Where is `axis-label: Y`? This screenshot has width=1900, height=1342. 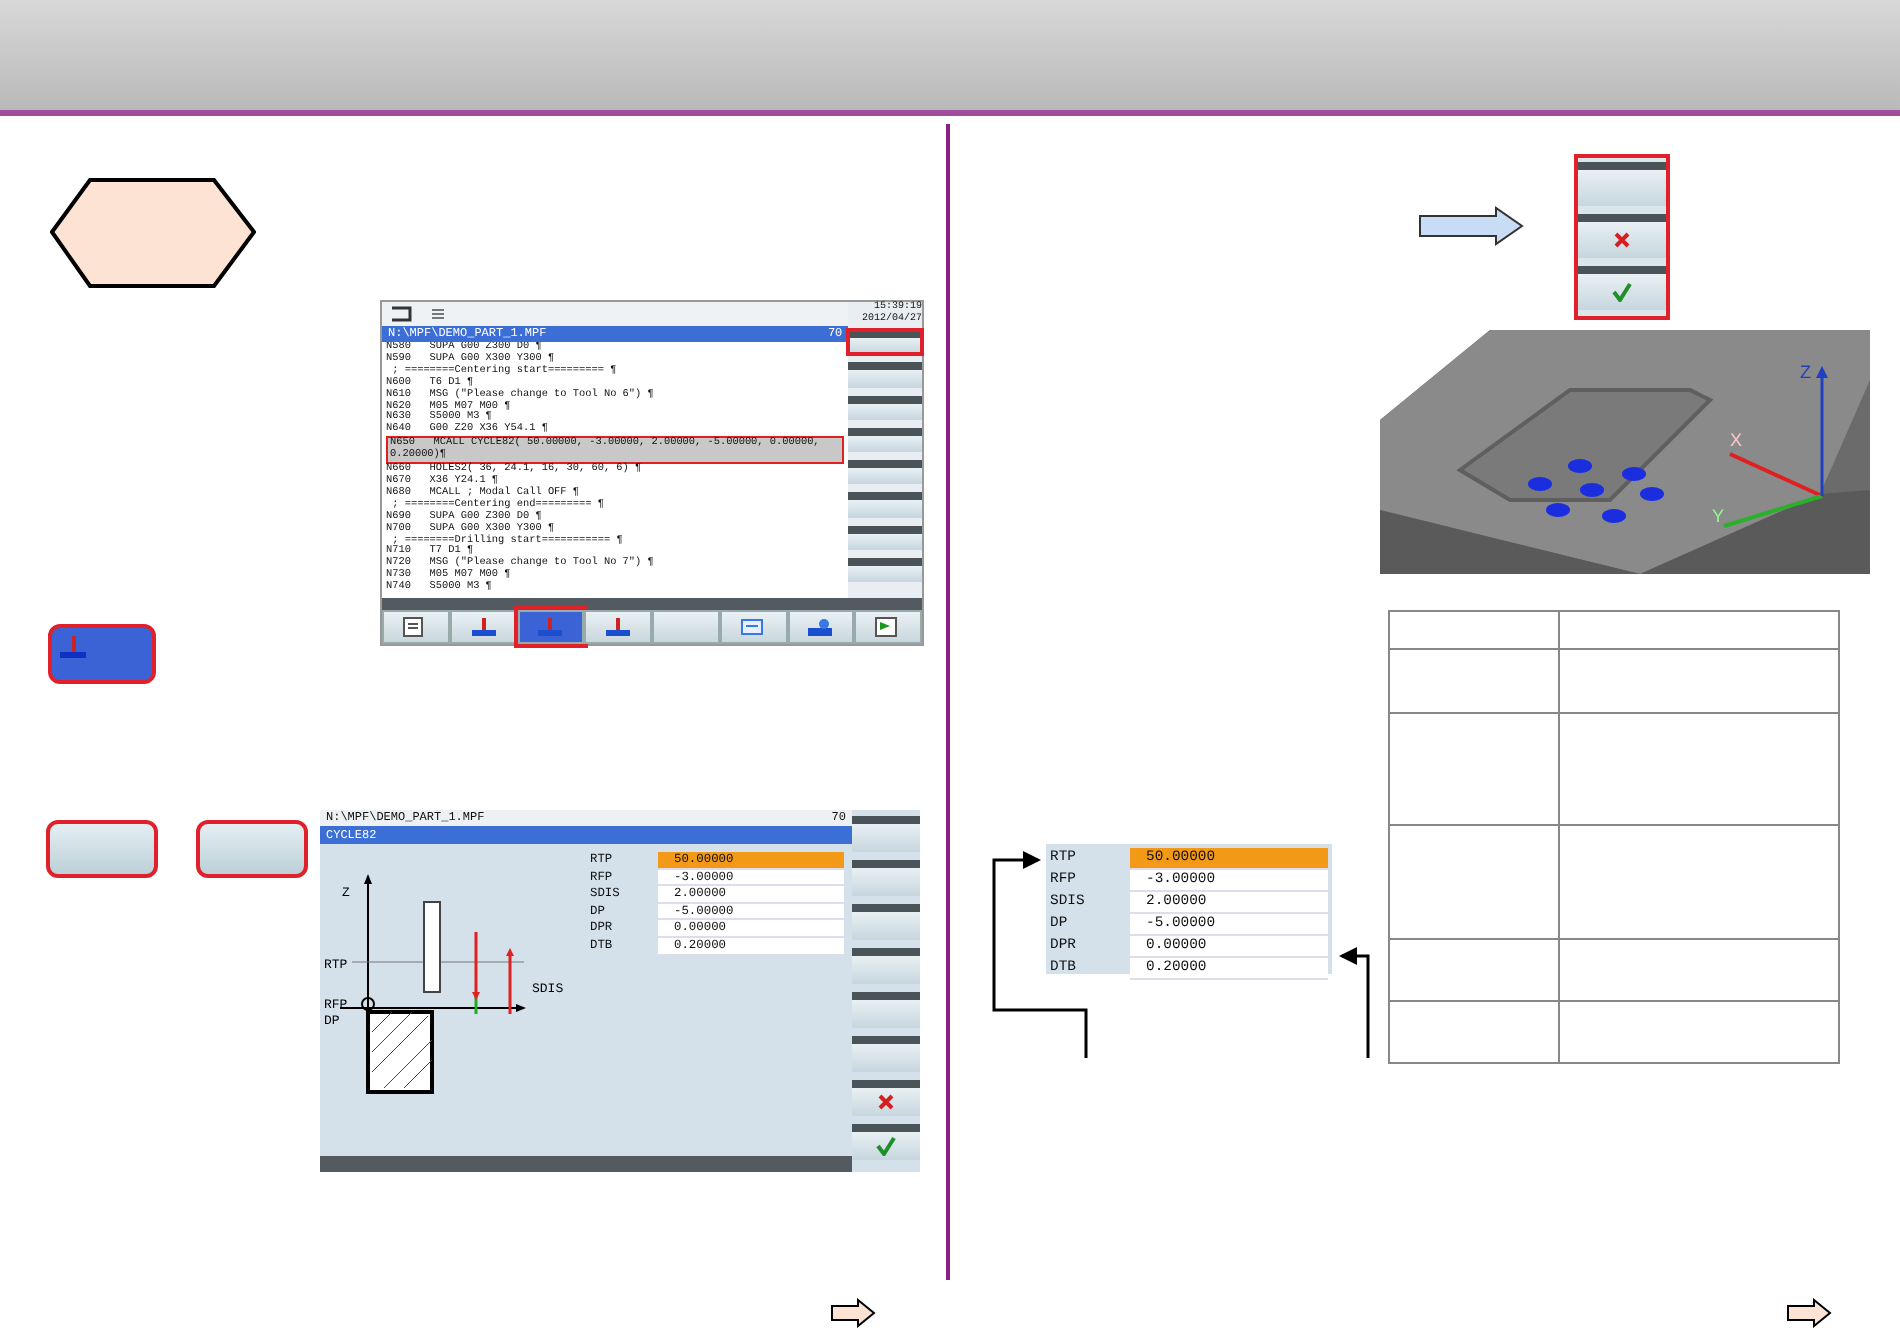 axis-label: Y is located at coordinates (1718, 516).